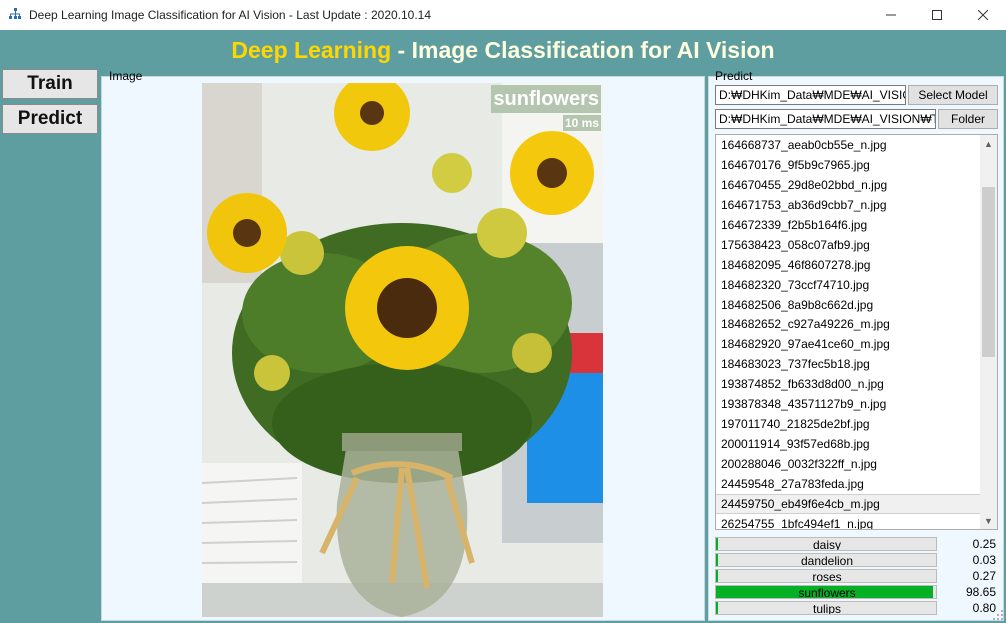  I want to click on banner-subtitle: - Image Classification for AI Vision, so click(583, 50).